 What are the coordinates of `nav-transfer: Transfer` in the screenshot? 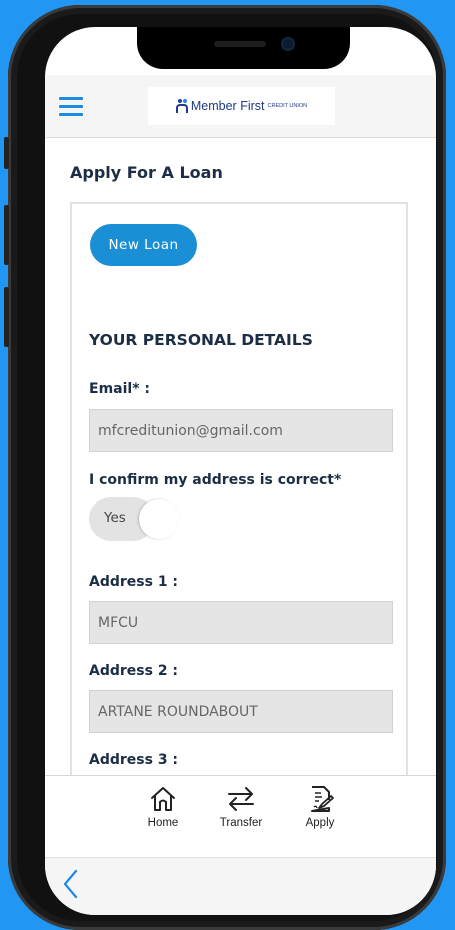 It's located at (241, 814).